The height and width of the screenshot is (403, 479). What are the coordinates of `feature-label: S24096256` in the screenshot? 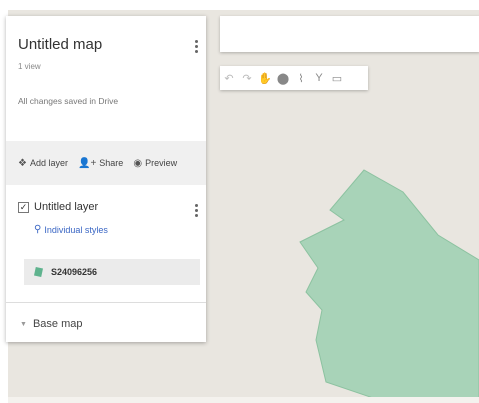 It's located at (74, 272).